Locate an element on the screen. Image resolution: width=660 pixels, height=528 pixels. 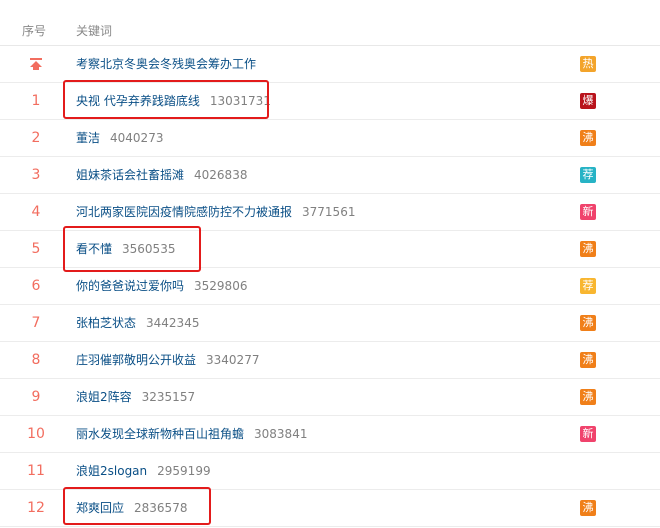
keyword-cell: 董洁 4040273 is located at coordinates (119, 138).